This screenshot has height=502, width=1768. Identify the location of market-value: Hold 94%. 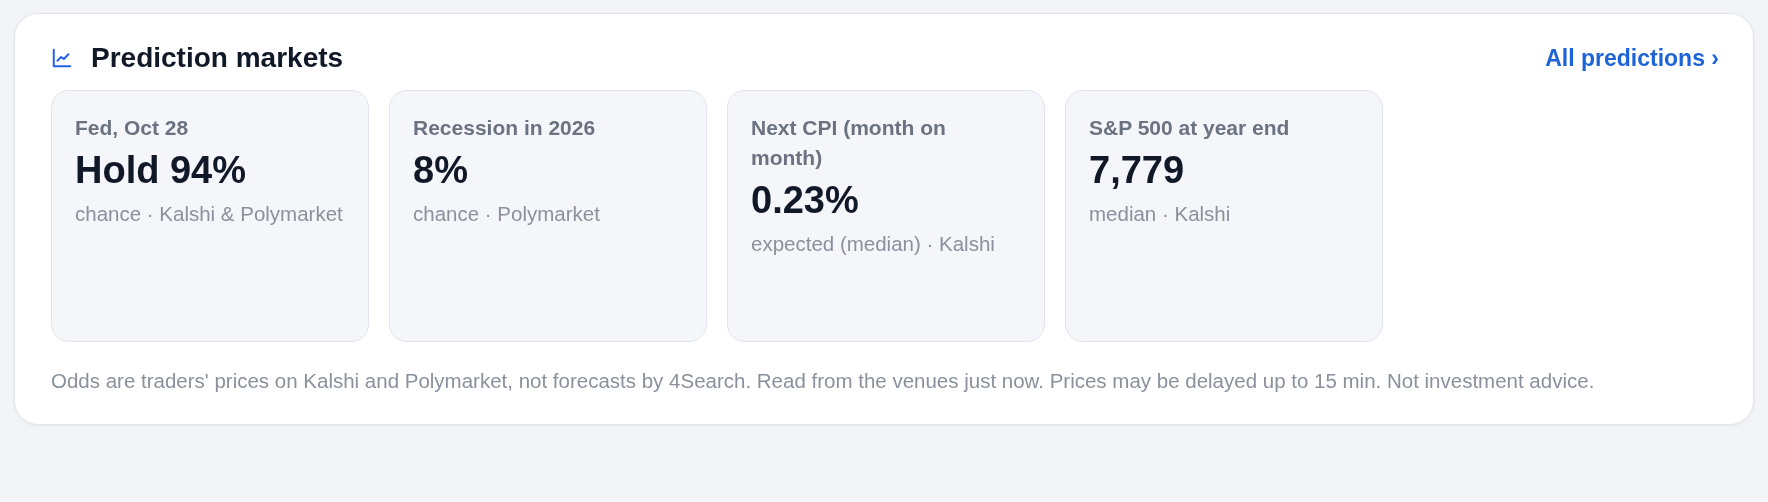
(161, 170).